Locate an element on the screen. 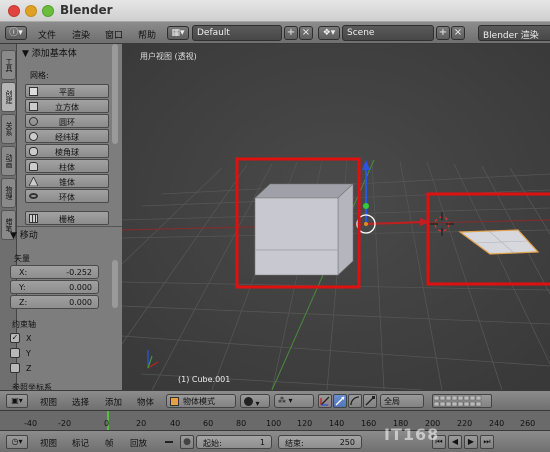  transform-orientation-select: 全局 is located at coordinates (402, 401).